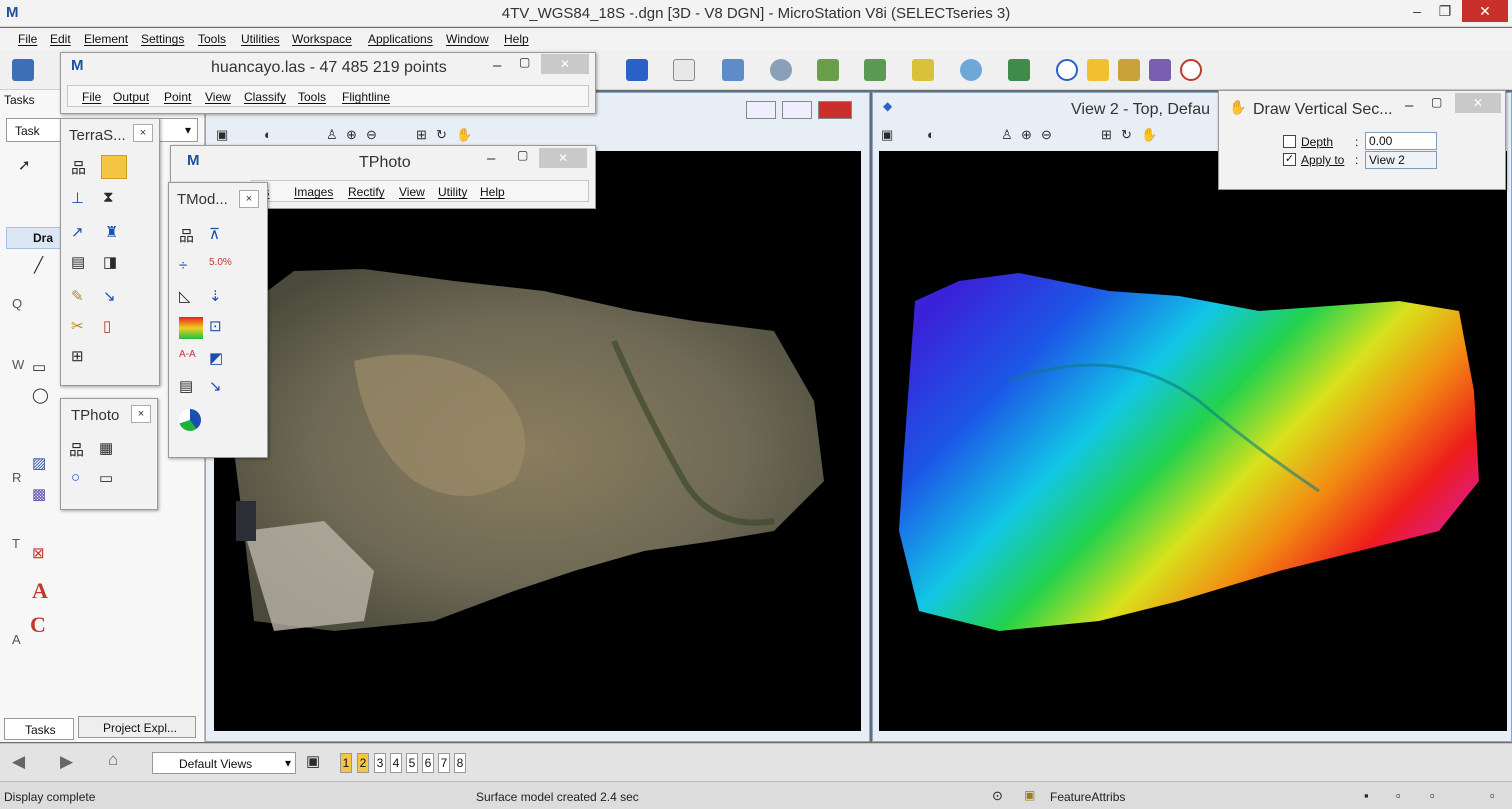  I want to click on read-points-icon: 品, so click(78, 167).